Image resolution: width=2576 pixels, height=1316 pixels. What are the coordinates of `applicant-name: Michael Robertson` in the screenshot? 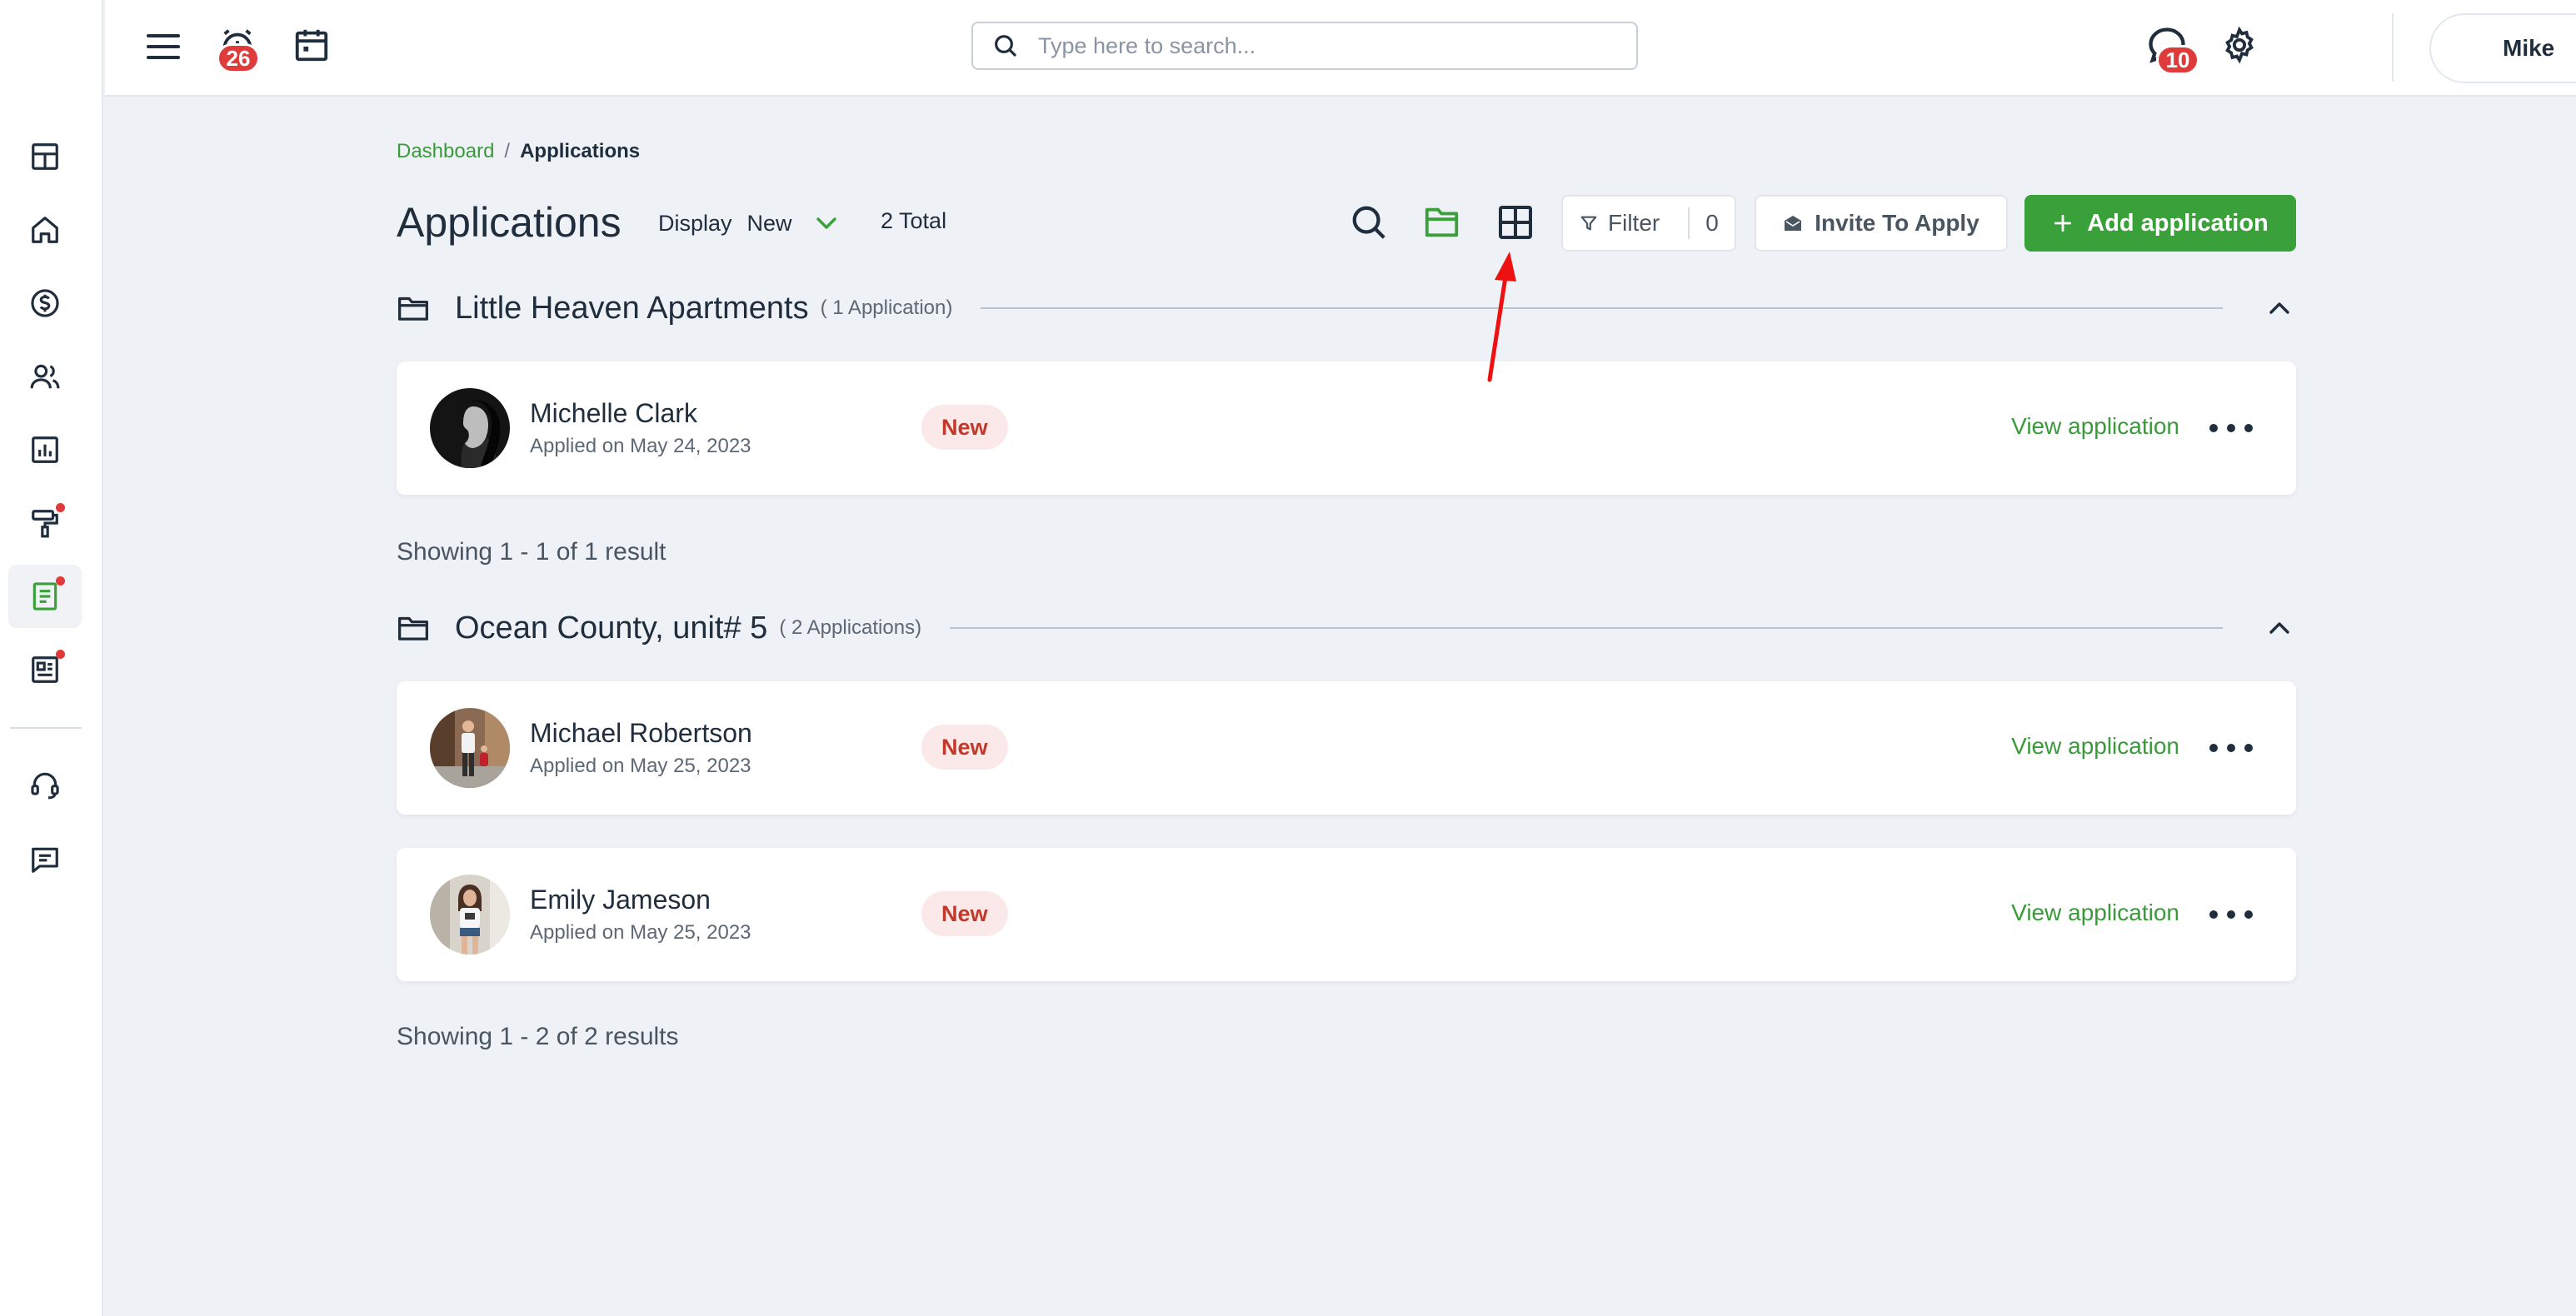 It's located at (641, 733).